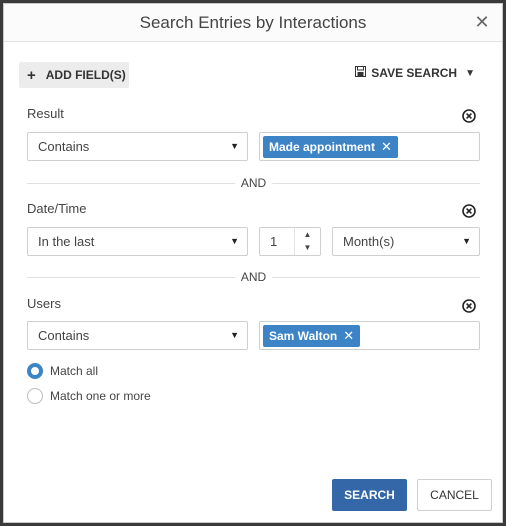 This screenshot has height=526, width=506. Describe the element at coordinates (369, 335) in the screenshot. I see `users-tags-input: Sam Walton ✕` at that location.